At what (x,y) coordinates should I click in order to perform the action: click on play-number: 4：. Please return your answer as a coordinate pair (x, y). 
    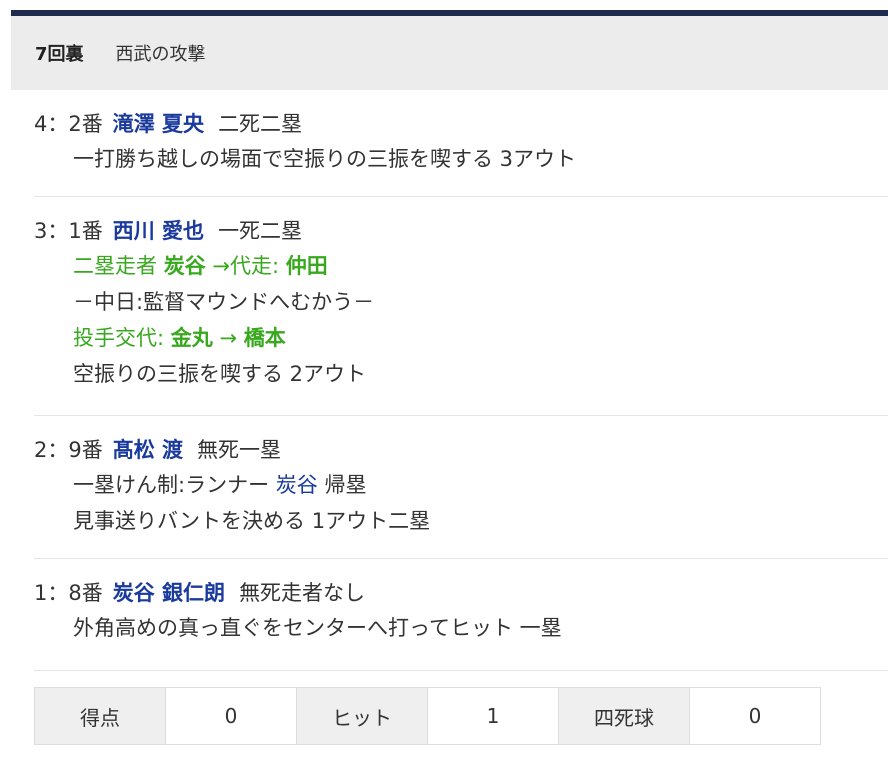
    Looking at the image, I should click on (51, 124).